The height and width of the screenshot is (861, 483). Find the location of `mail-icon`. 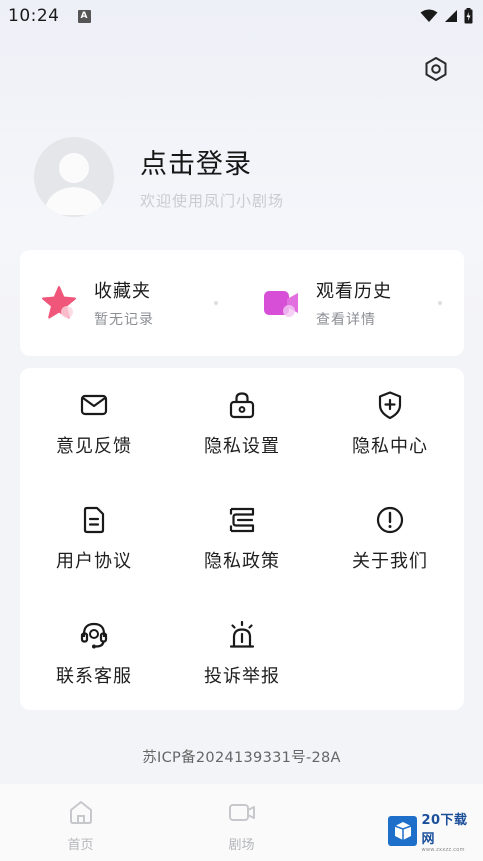

mail-icon is located at coordinates (94, 405).